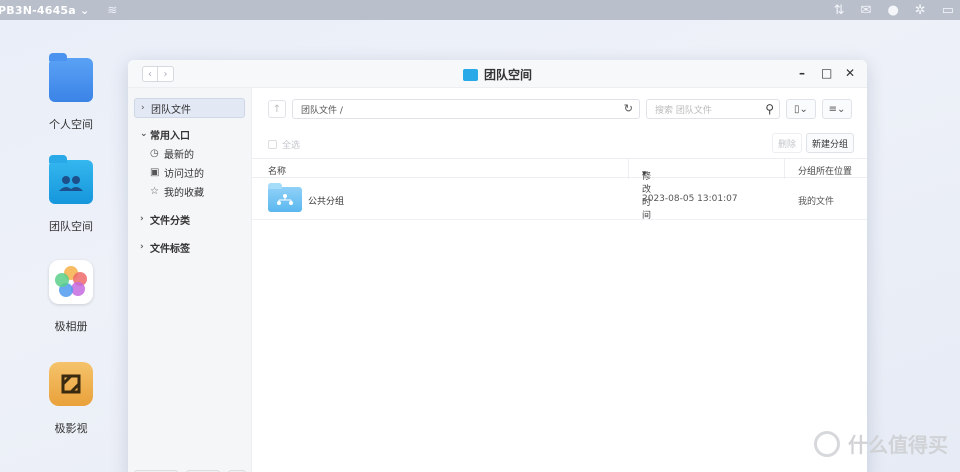 This screenshot has width=960, height=472. I want to click on arrow-up-icon: ↑, so click(277, 109).